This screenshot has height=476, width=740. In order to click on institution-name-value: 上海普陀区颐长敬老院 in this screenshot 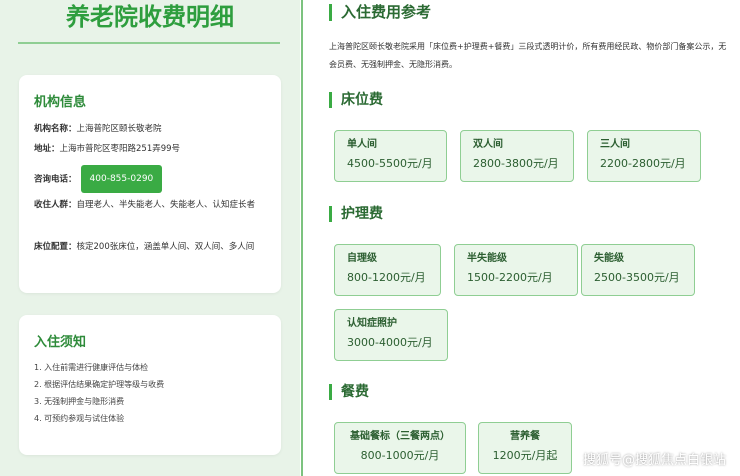, I will do `click(119, 129)`.